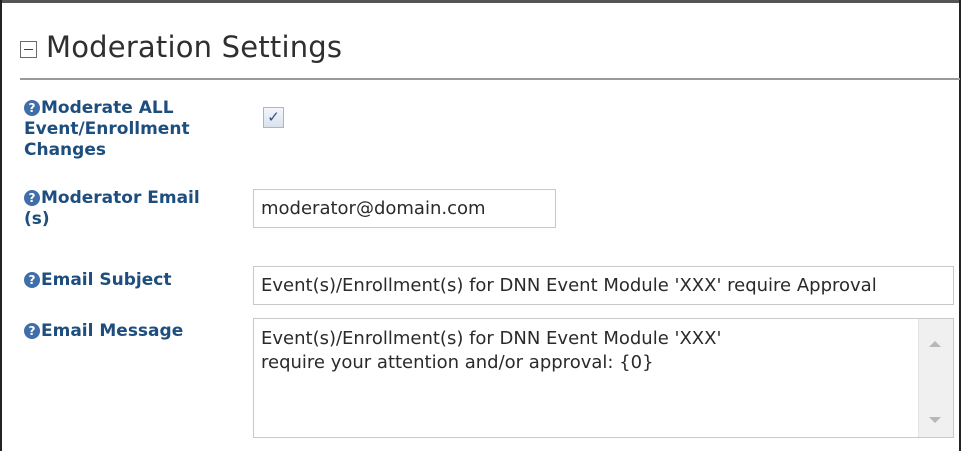 The height and width of the screenshot is (451, 961). Describe the element at coordinates (37, 219) in the screenshot. I see `moderator-email-label-line2: (s)` at that location.